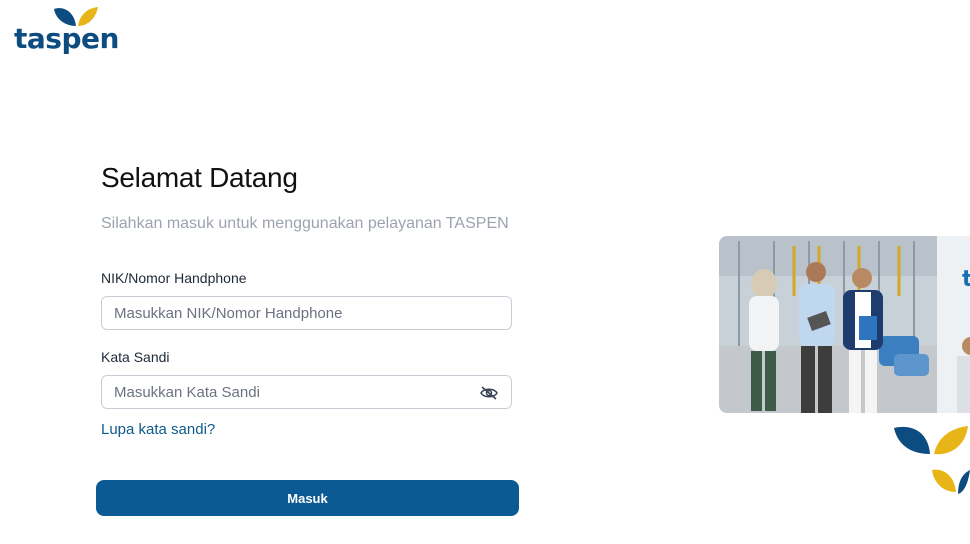 The width and height of the screenshot is (970, 544). Describe the element at coordinates (966, 279) in the screenshot. I see `svg-text: t` at that location.